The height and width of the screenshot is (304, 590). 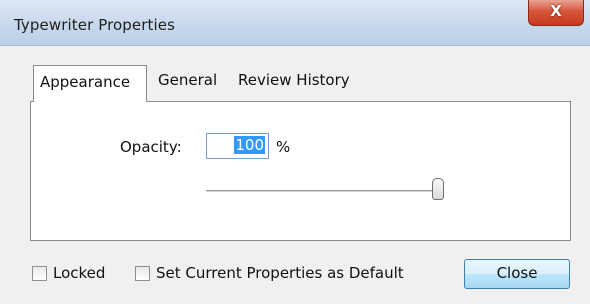 What do you see at coordinates (517, 274) in the screenshot?
I see `close-button: Close` at bounding box center [517, 274].